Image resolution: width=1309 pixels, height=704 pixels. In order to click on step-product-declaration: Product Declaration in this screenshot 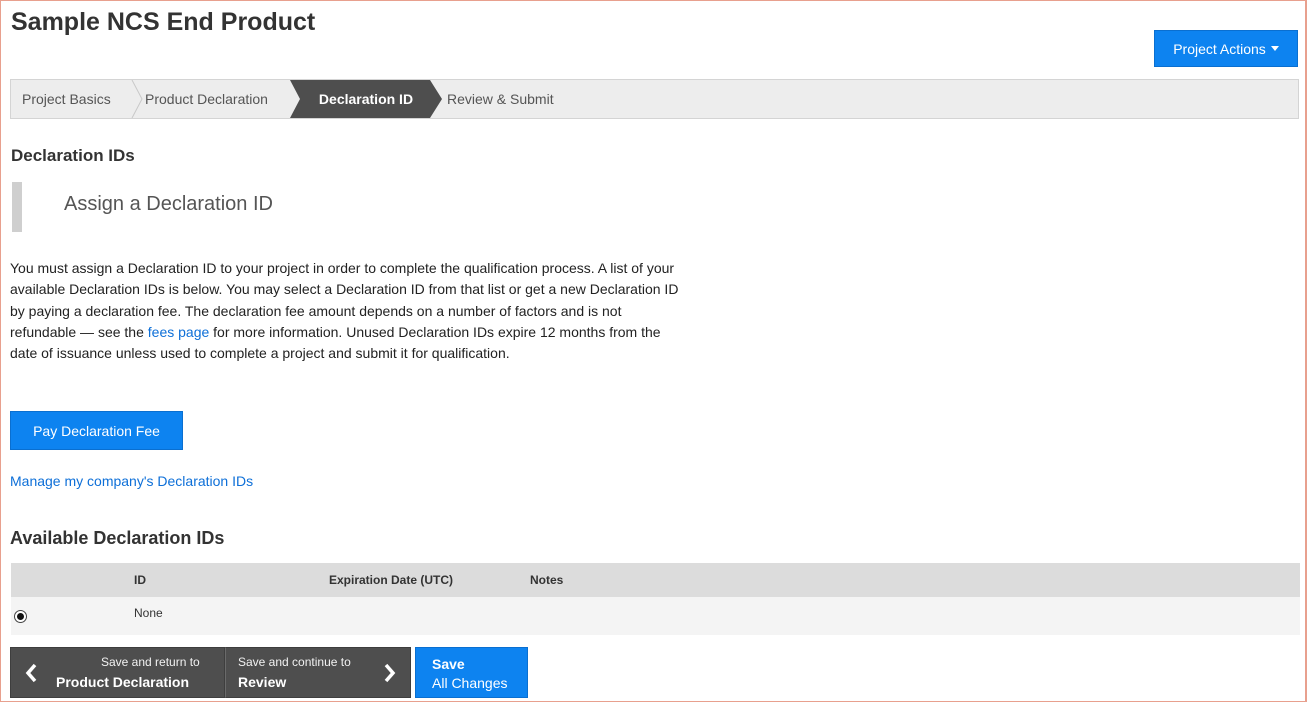, I will do `click(206, 99)`.